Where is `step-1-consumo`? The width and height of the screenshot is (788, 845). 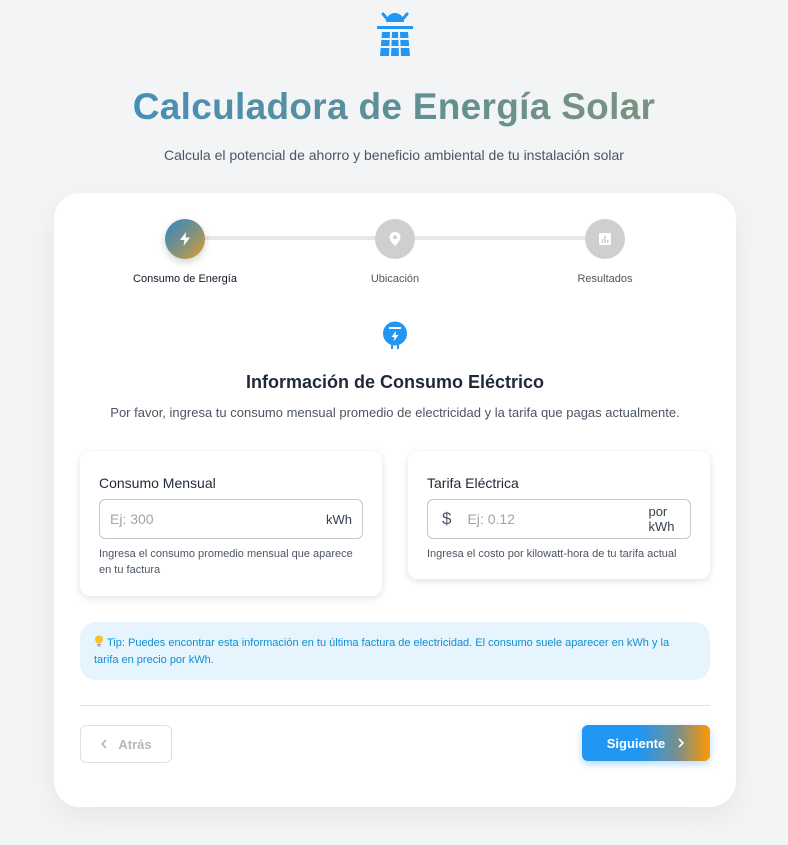 step-1-consumo is located at coordinates (185, 239).